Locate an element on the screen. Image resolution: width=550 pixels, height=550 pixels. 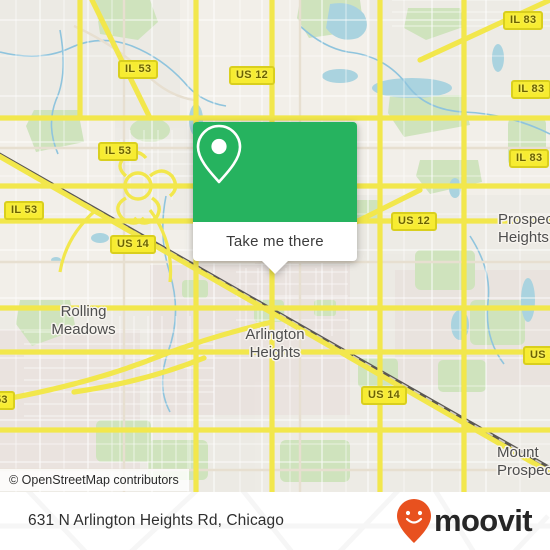
take-me-there-label: Take me there is located at coordinates (275, 241).